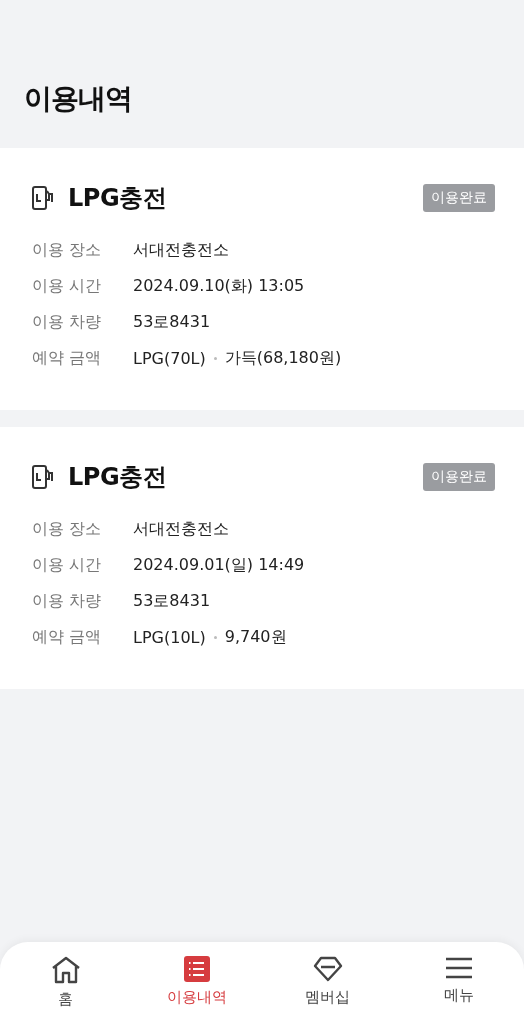 The image size is (524, 1024). What do you see at coordinates (65, 970) in the screenshot?
I see `home-icon` at bounding box center [65, 970].